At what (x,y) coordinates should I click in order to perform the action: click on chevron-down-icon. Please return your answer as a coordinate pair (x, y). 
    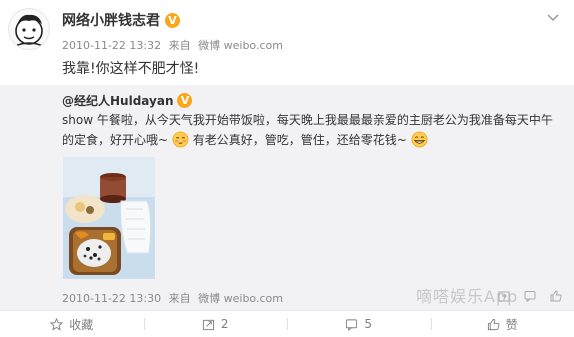
    Looking at the image, I should click on (553, 17).